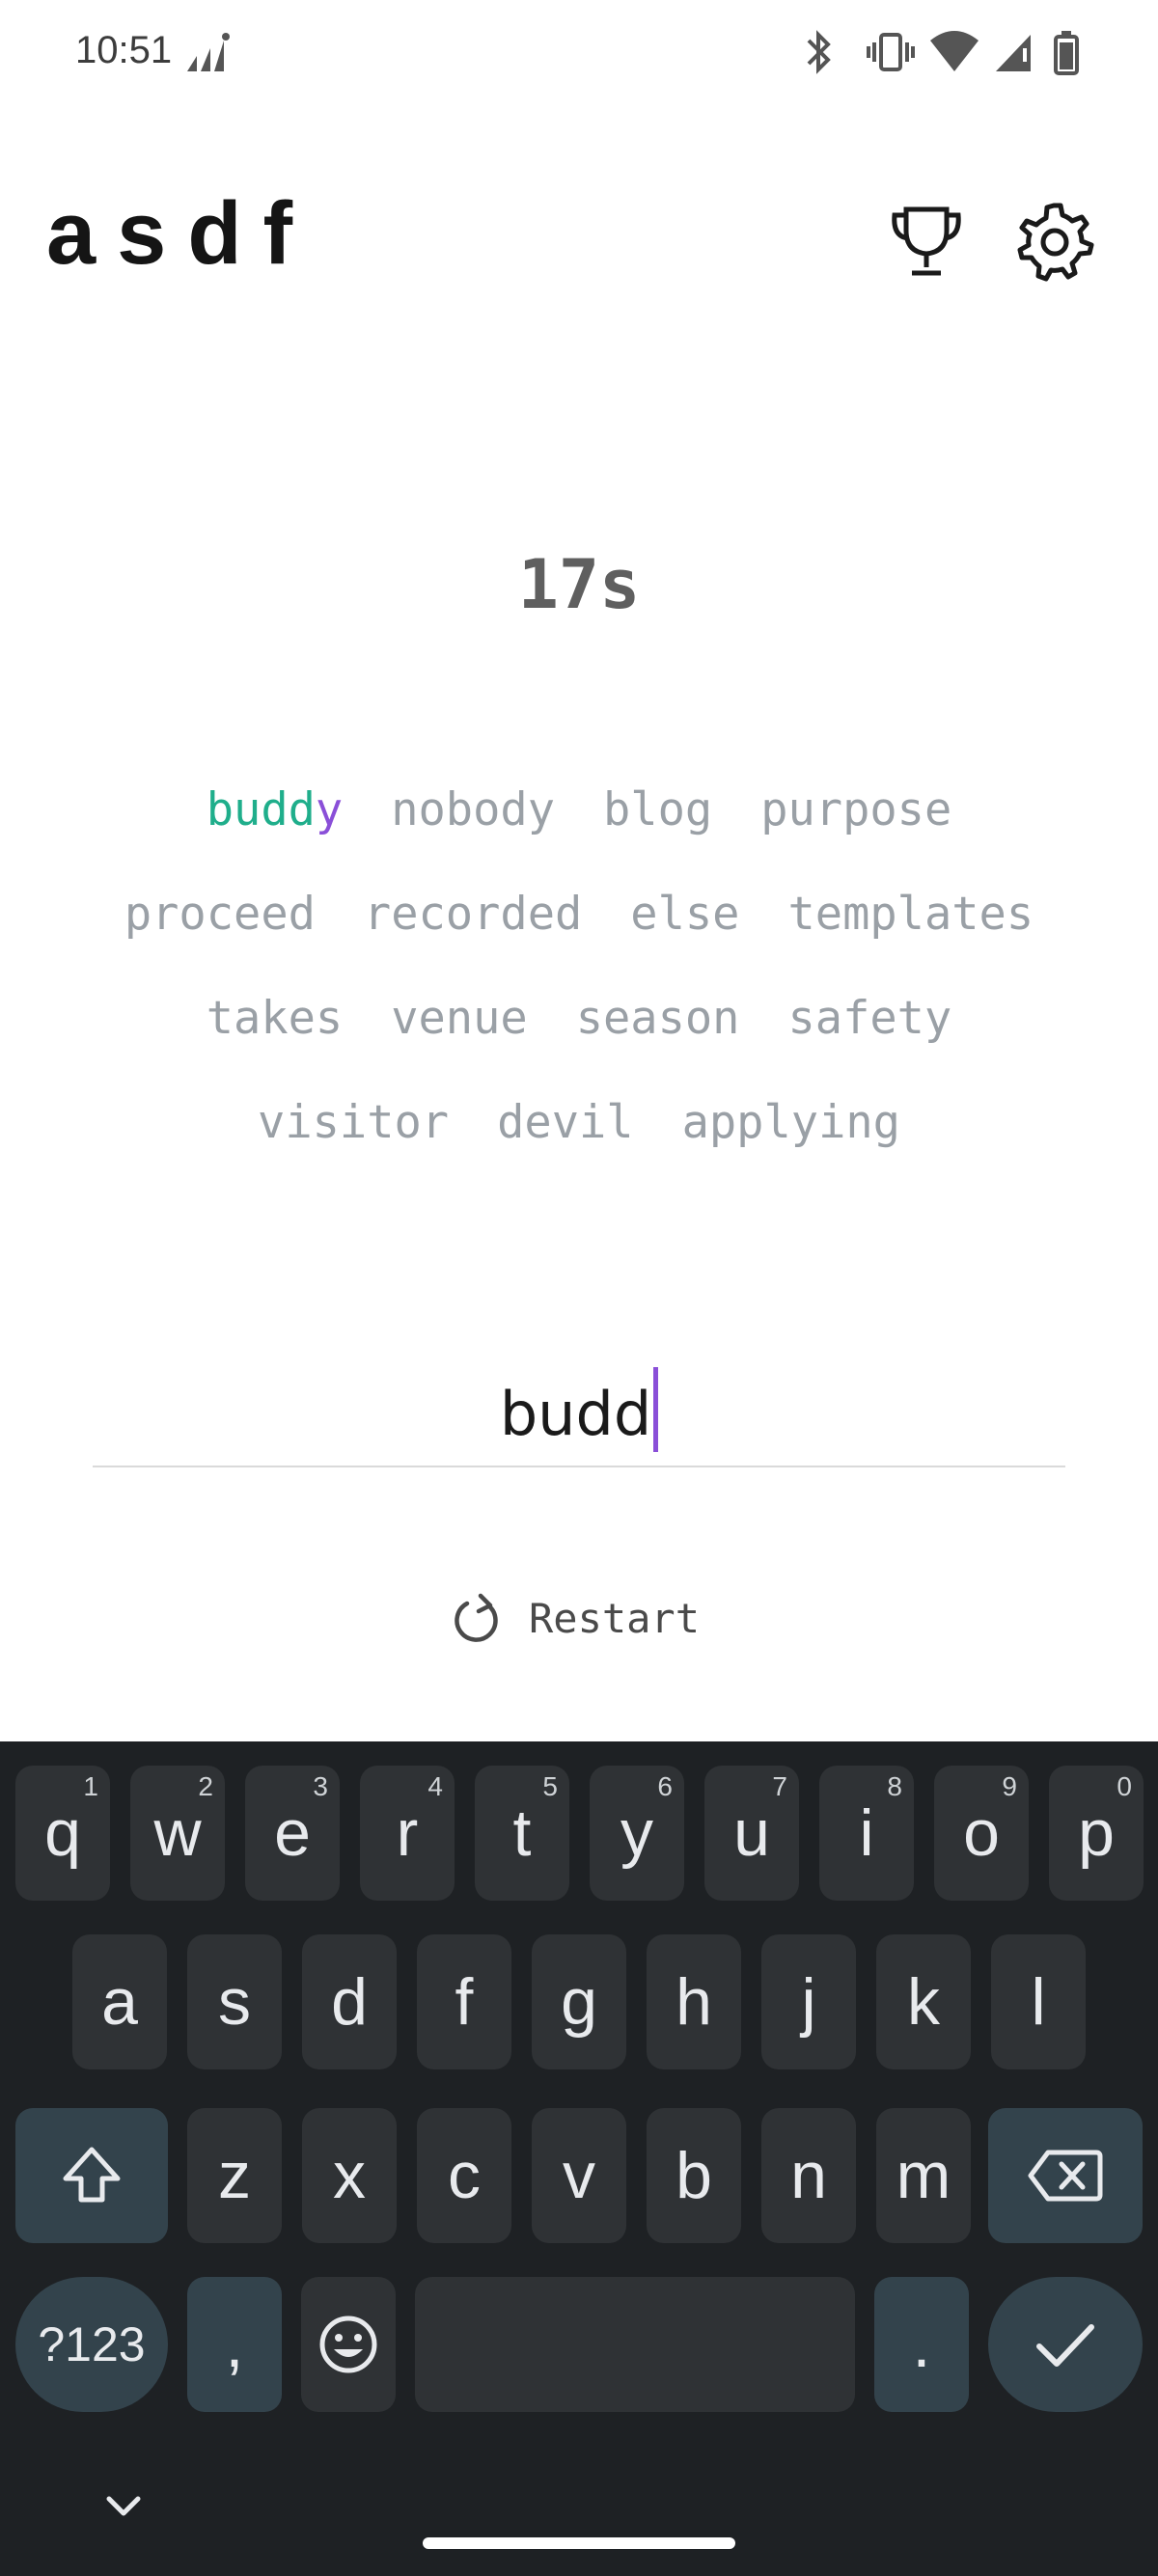 This screenshot has height=2576, width=1158. I want to click on key-number-hint: 5, so click(550, 1786).